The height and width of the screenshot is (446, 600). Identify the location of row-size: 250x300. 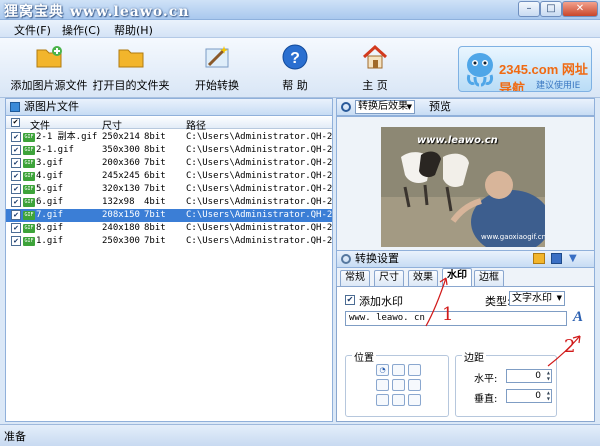
(121, 241).